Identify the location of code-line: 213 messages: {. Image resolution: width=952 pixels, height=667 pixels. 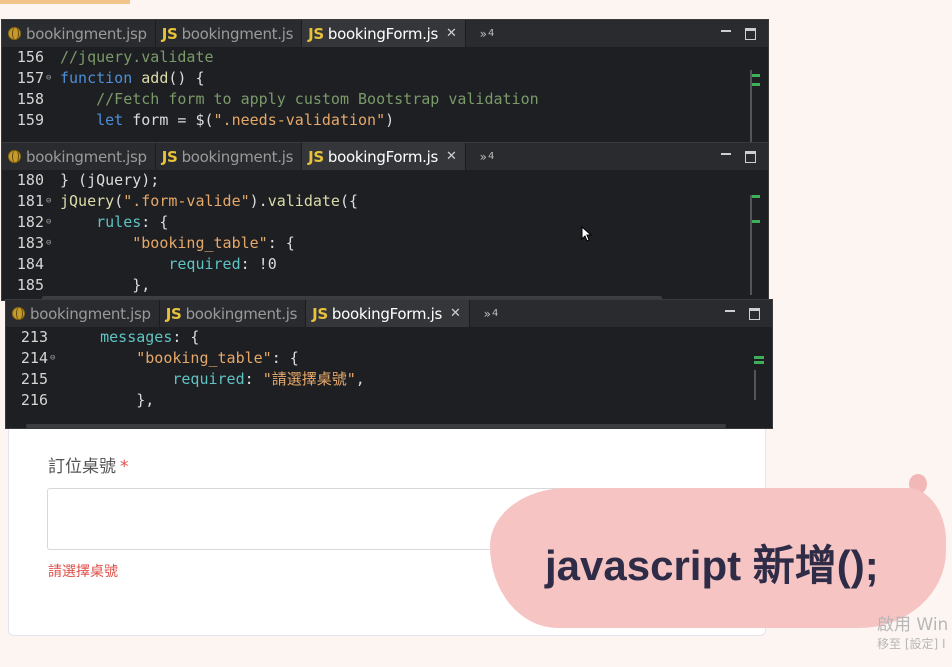
(389, 337).